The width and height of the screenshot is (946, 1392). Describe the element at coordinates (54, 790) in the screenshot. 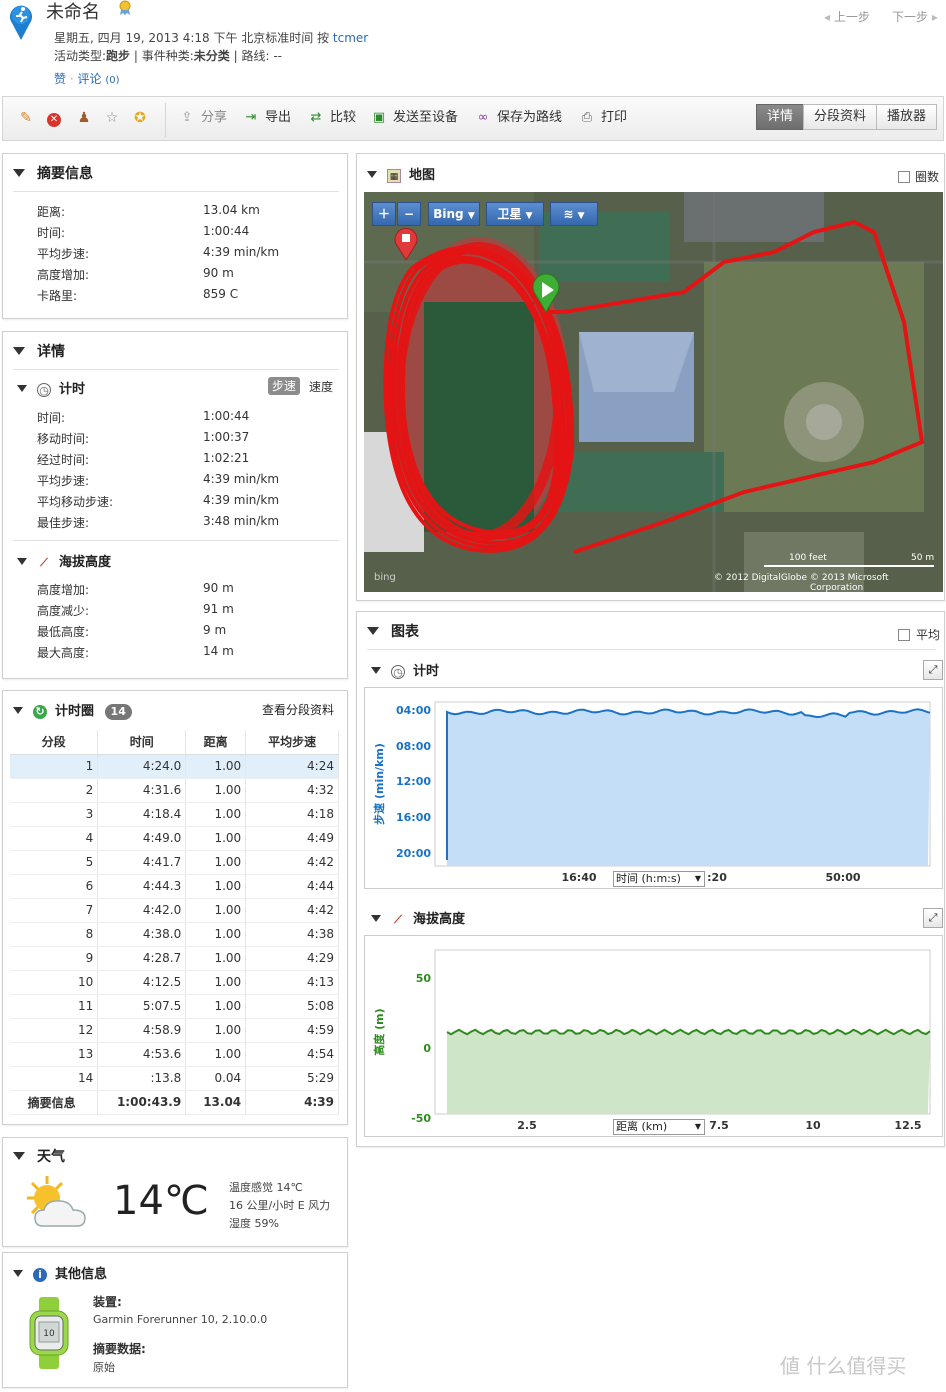

I see `lap-cell: 2` at that location.